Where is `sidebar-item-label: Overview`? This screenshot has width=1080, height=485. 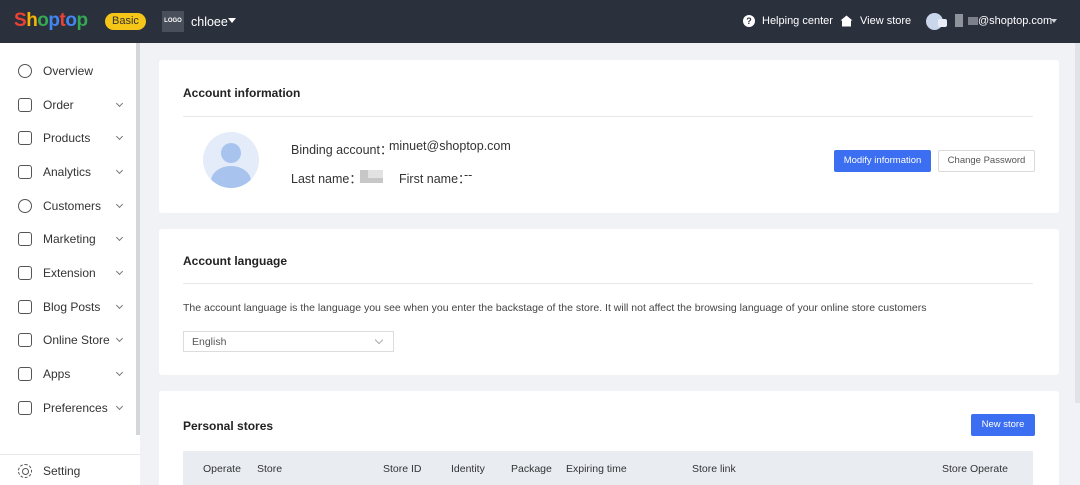
sidebar-item-label: Overview is located at coordinates (68, 71).